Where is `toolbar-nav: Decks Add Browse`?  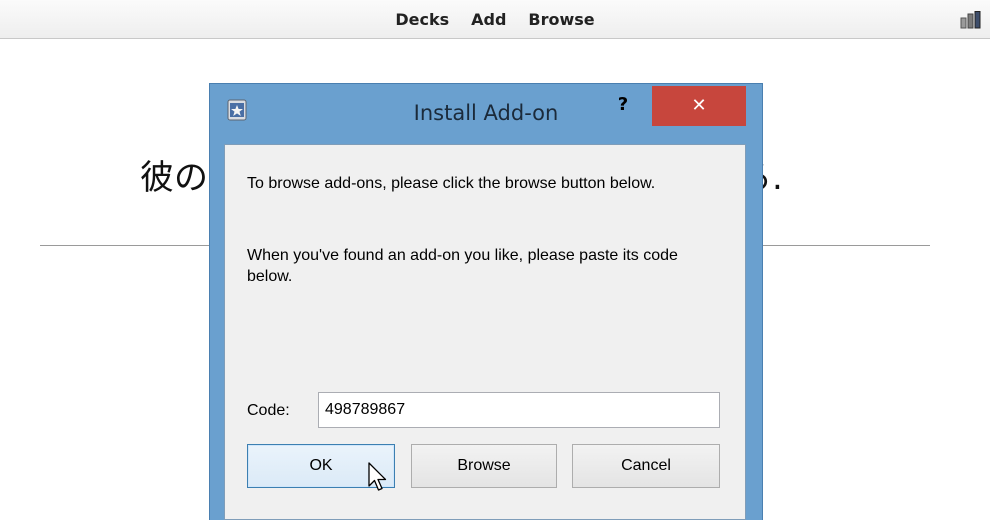 toolbar-nav: Decks Add Browse is located at coordinates (495, 19).